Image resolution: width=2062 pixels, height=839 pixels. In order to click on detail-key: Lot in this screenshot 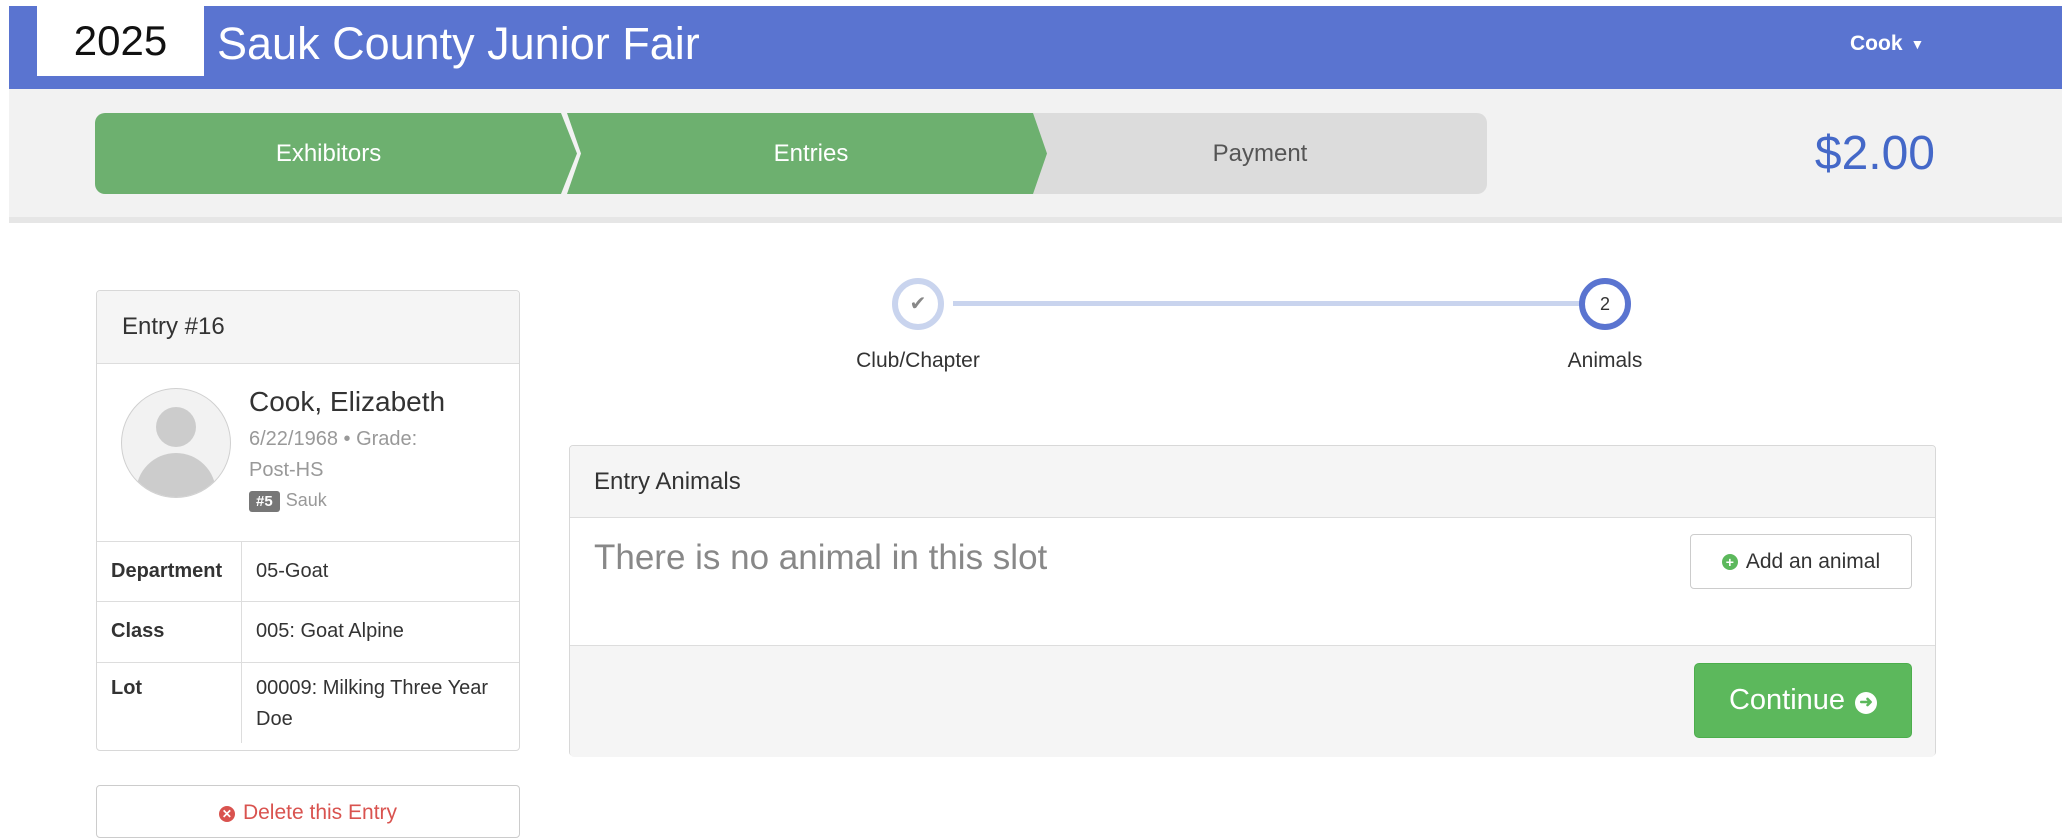, I will do `click(169, 702)`.